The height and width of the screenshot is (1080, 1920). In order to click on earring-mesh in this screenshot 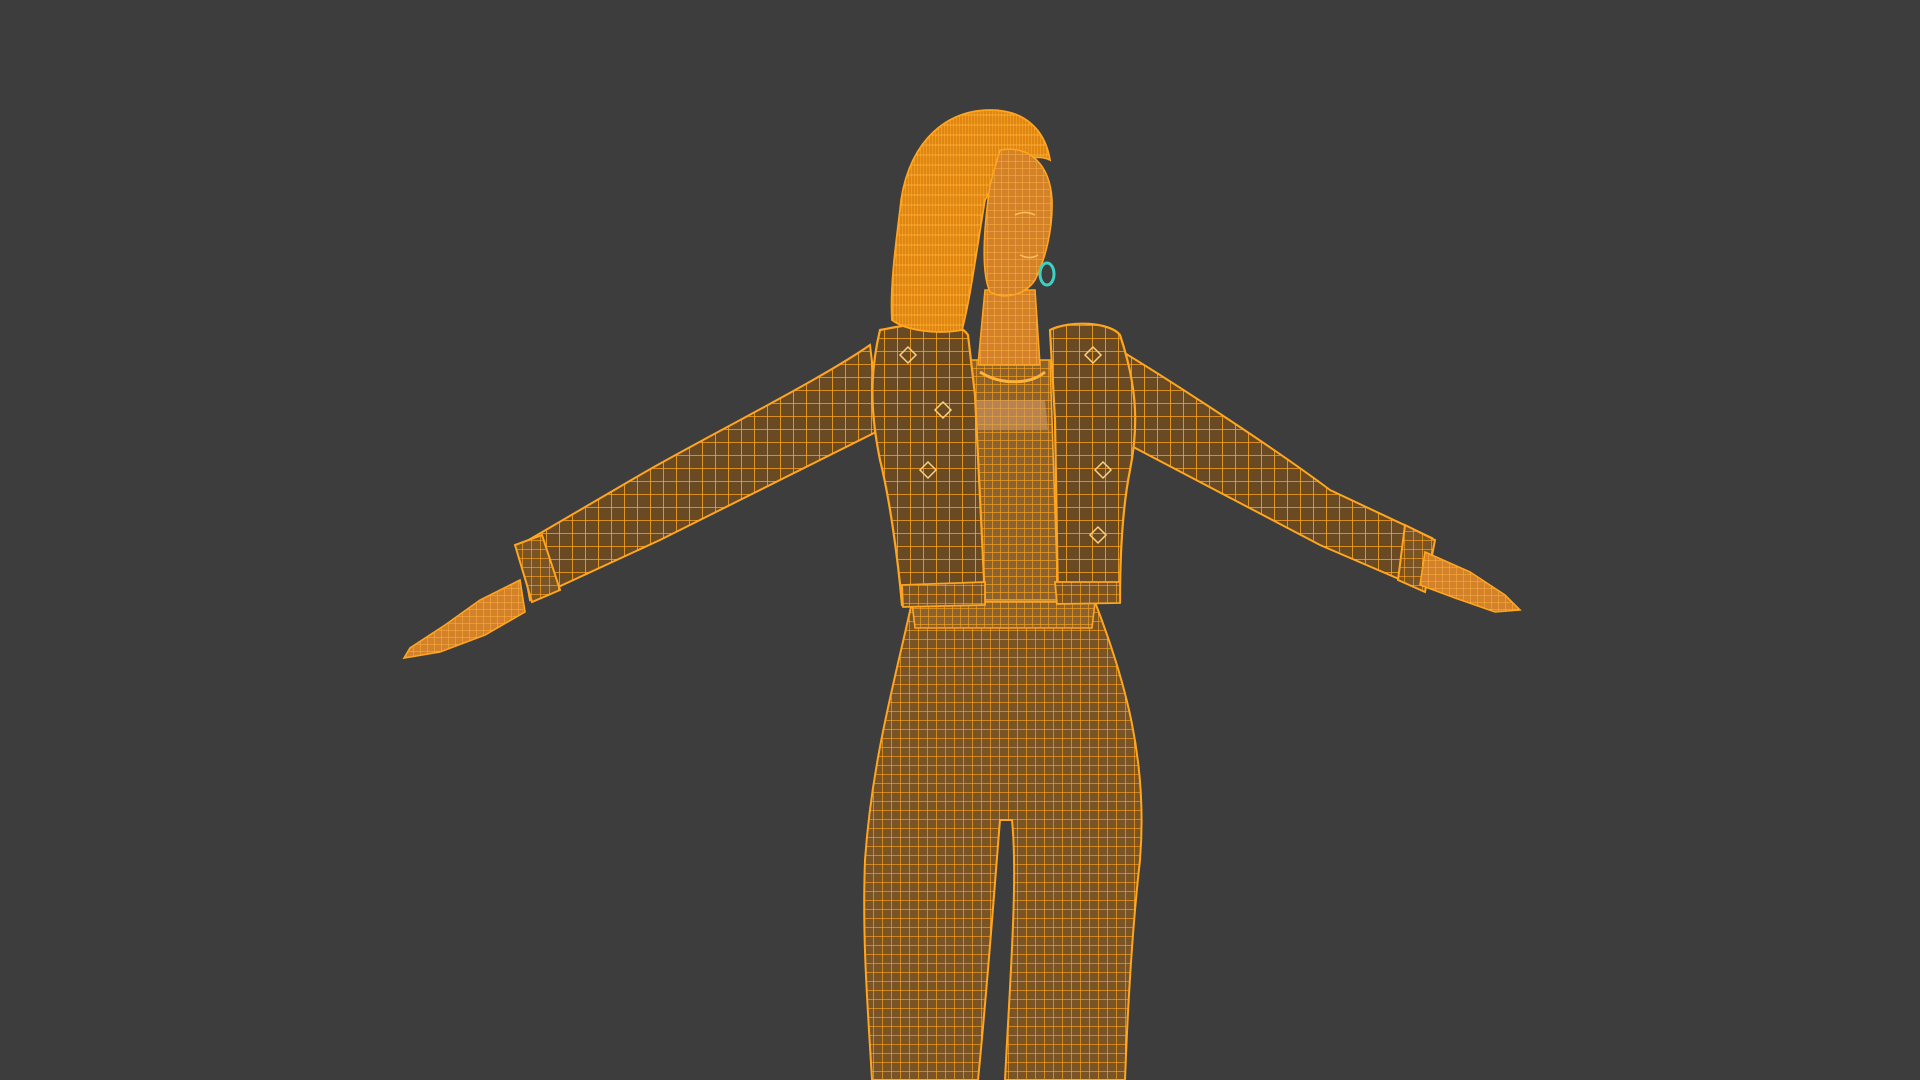, I will do `click(1047, 274)`.